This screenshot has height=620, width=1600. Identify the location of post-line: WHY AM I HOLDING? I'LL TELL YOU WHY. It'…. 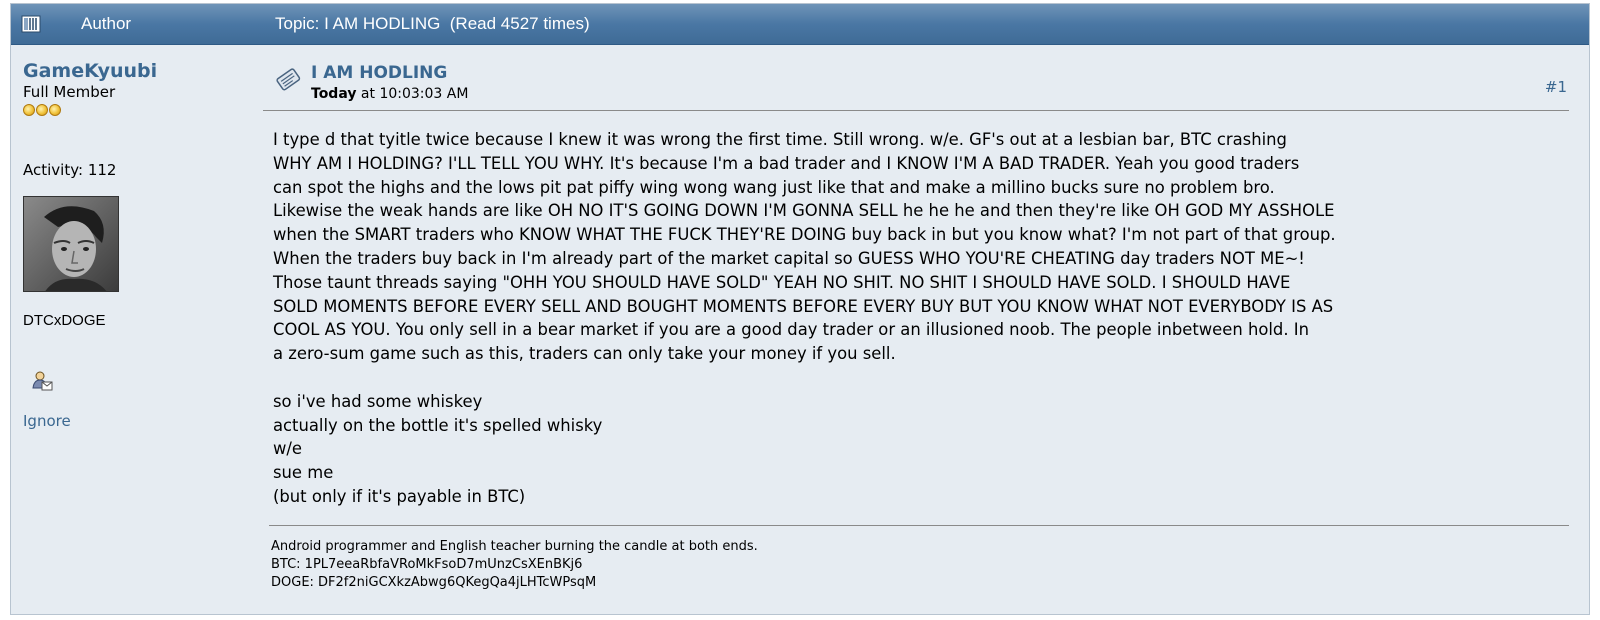
(786, 163).